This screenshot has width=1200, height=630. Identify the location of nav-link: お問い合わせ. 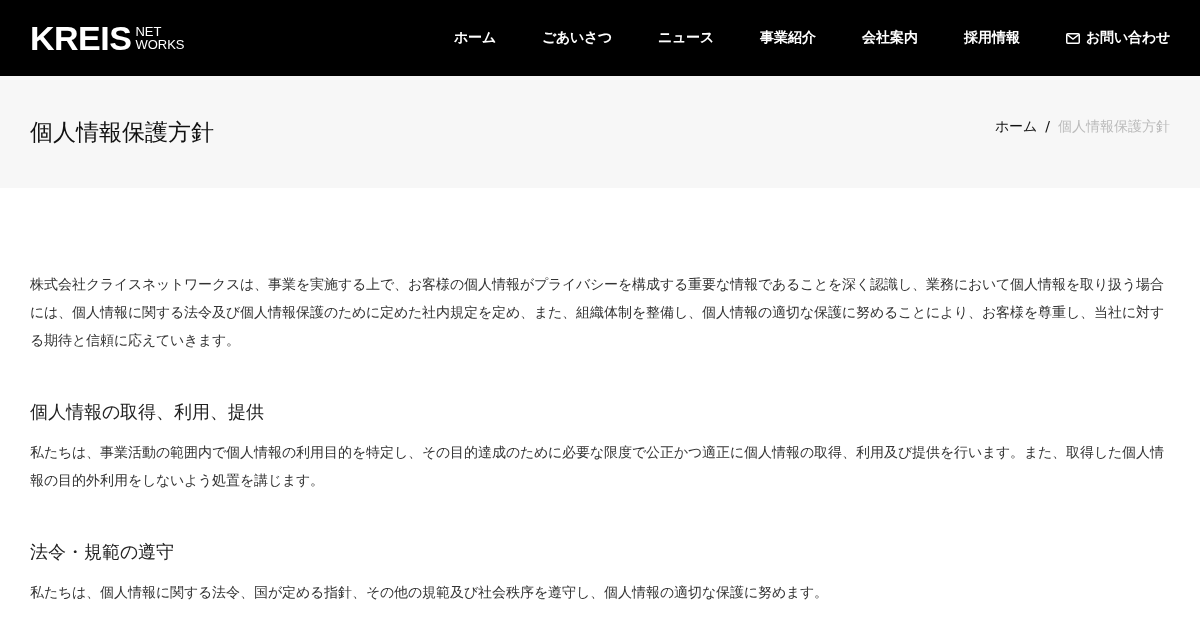
(1095, 38).